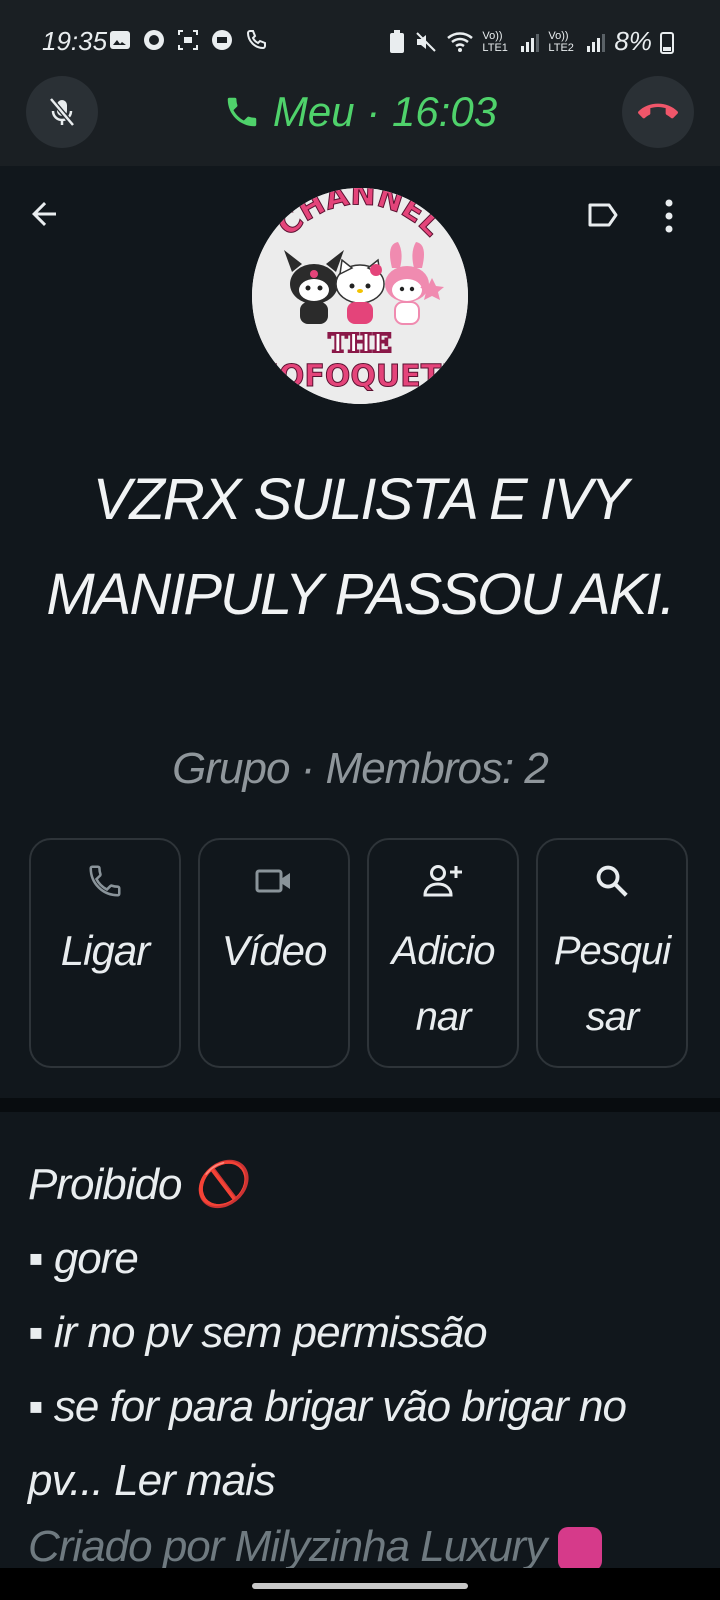 Image resolution: width=720 pixels, height=1600 pixels. Describe the element at coordinates (669, 216) in the screenshot. I see `more-options-icon` at that location.